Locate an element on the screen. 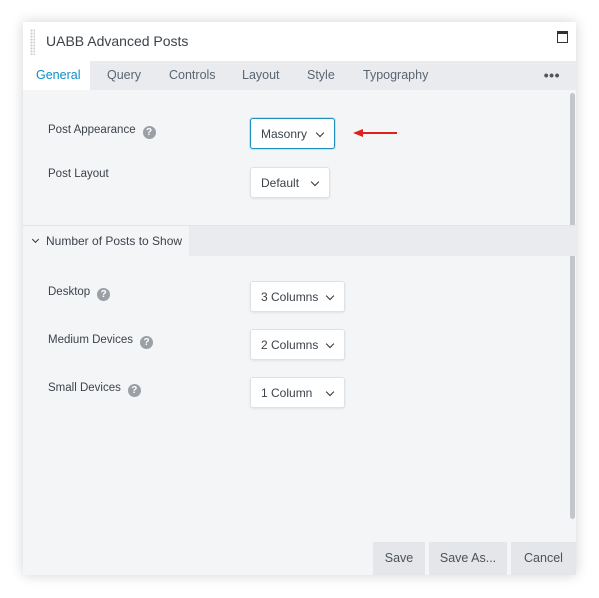 This screenshot has height=598, width=599. post-layout-select: Default is located at coordinates (290, 182).